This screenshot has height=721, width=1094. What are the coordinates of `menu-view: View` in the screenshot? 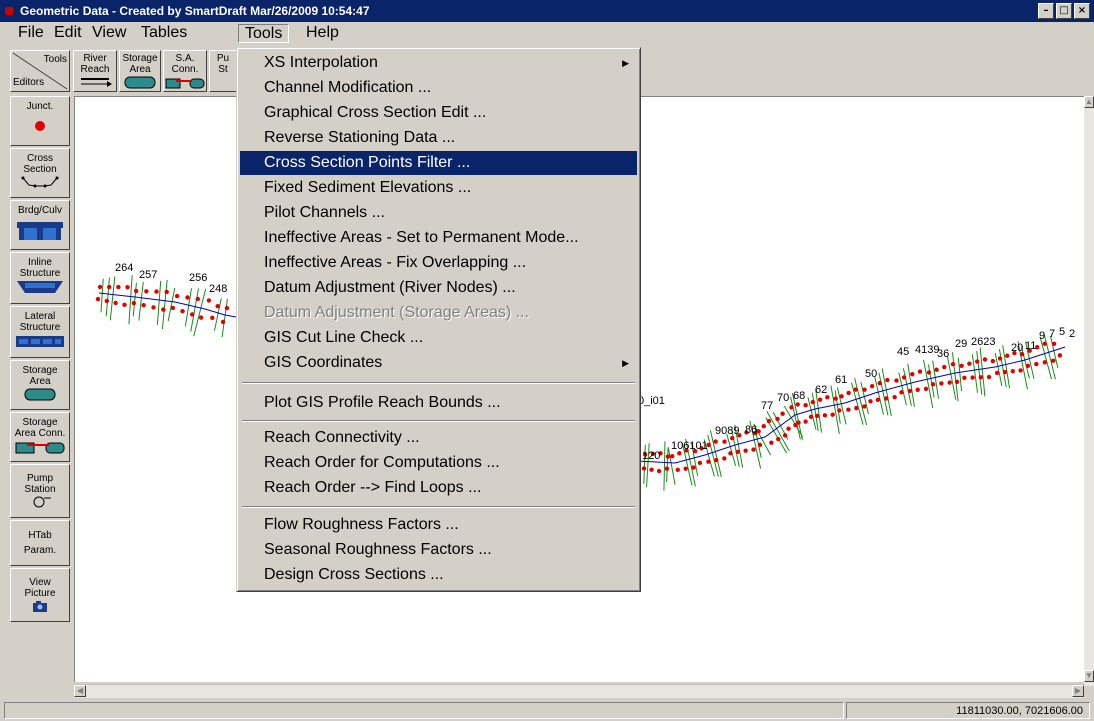 It's located at (109, 33).